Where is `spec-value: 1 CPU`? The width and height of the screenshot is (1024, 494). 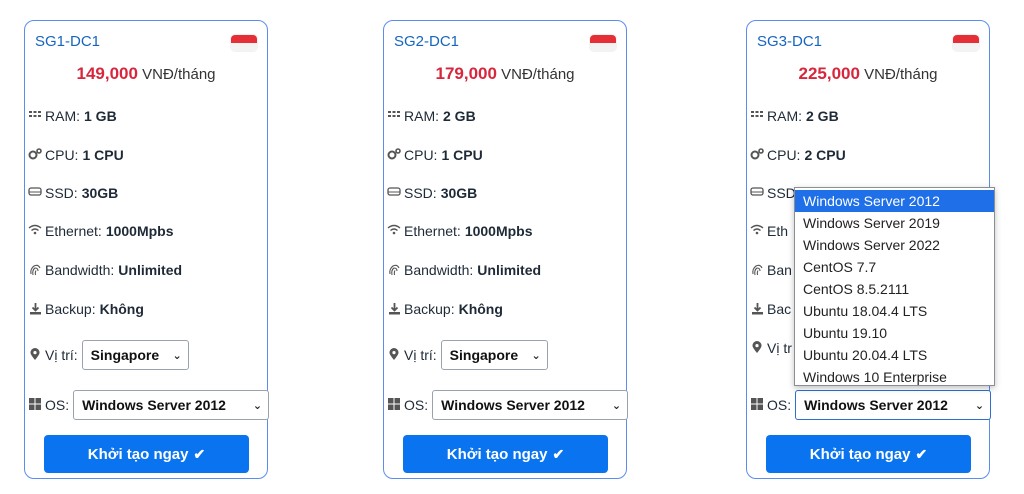
spec-value: 1 CPU is located at coordinates (103, 155).